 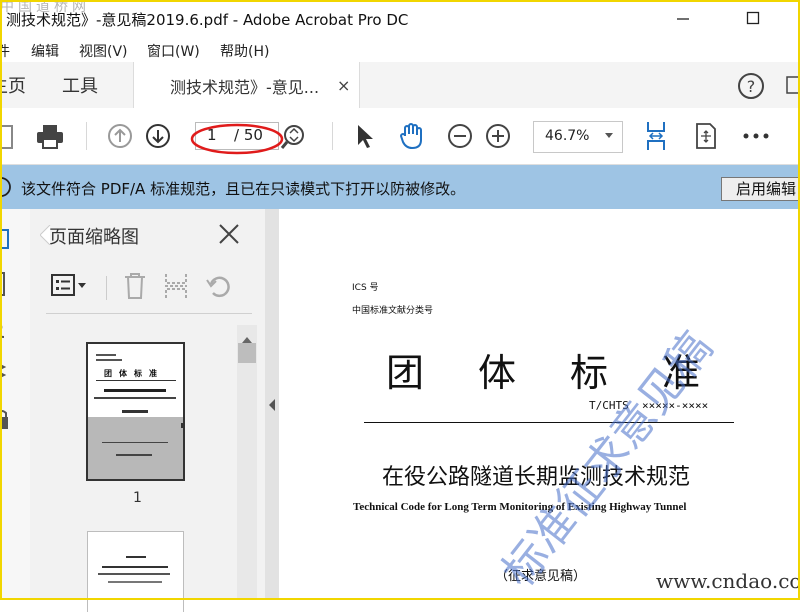 What do you see at coordinates (589, 373) in the screenshot?
I see `big-title-char-3: 标` at bounding box center [589, 373].